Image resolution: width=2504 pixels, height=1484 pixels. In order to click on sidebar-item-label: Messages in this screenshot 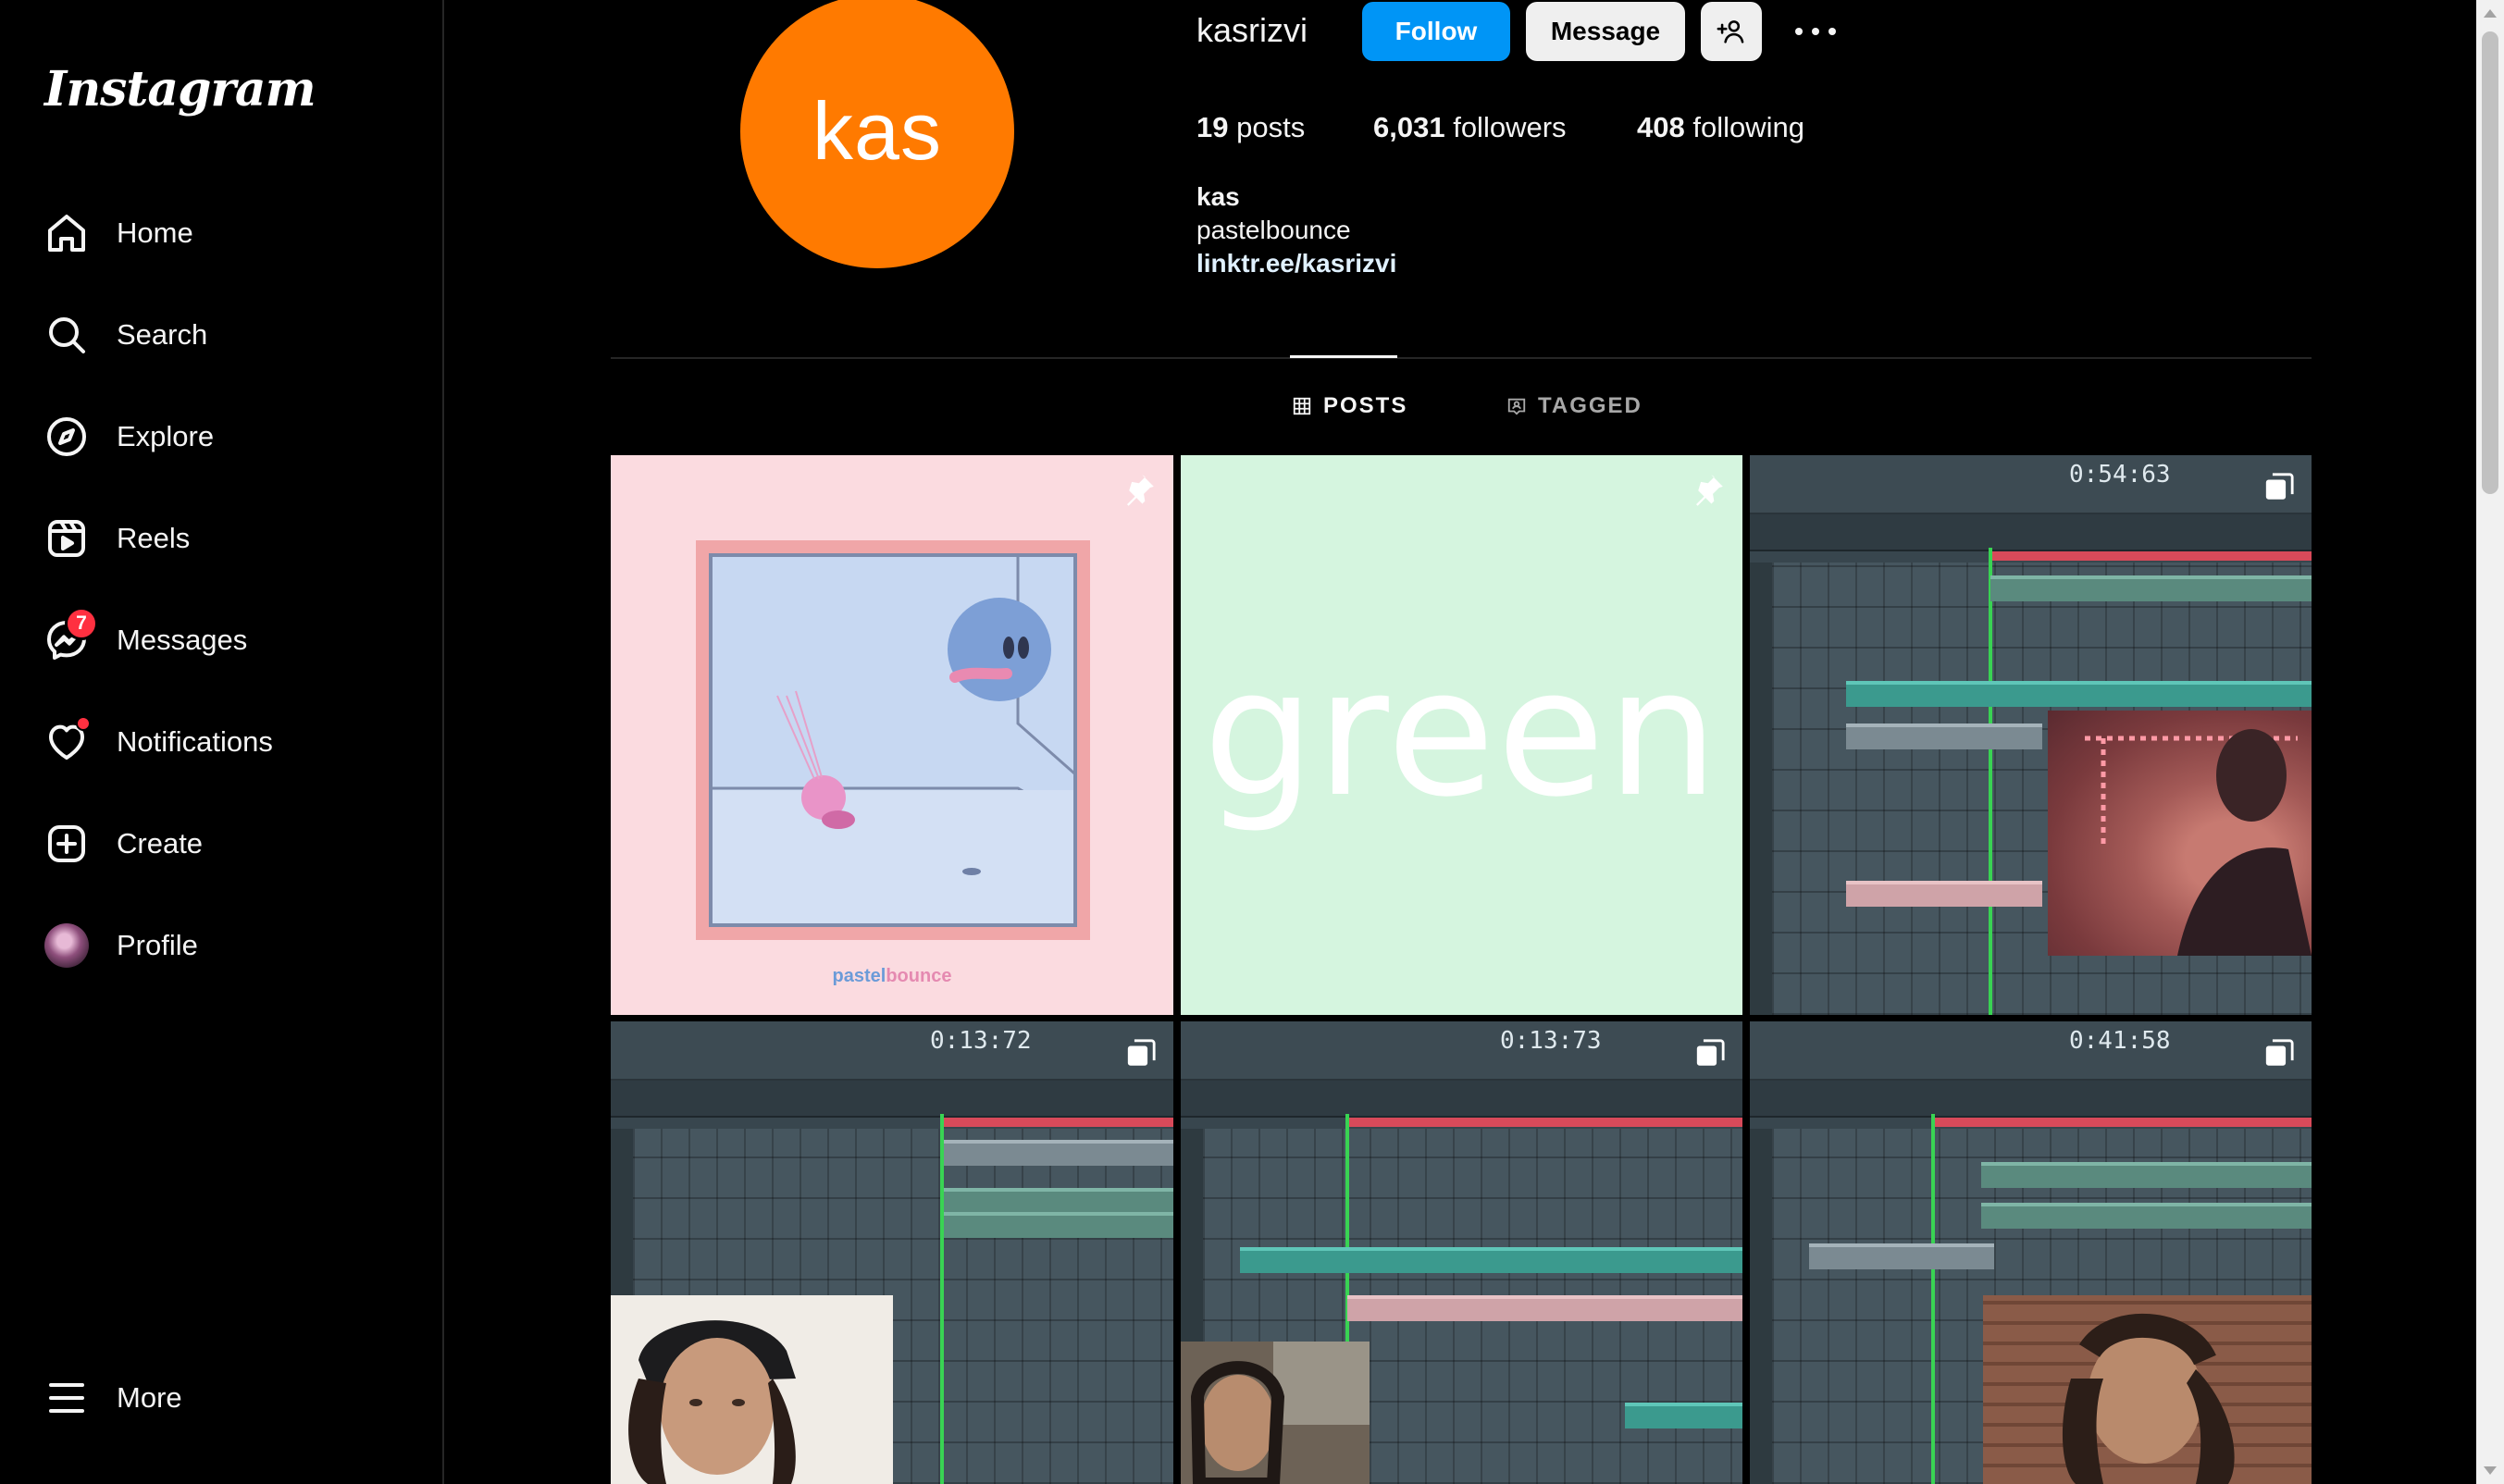, I will do `click(182, 640)`.